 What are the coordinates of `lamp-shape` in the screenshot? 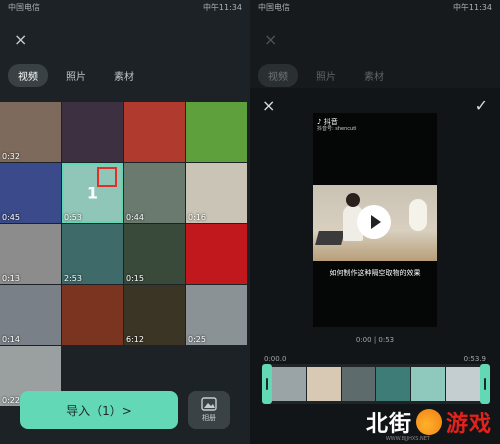 It's located at (418, 215).